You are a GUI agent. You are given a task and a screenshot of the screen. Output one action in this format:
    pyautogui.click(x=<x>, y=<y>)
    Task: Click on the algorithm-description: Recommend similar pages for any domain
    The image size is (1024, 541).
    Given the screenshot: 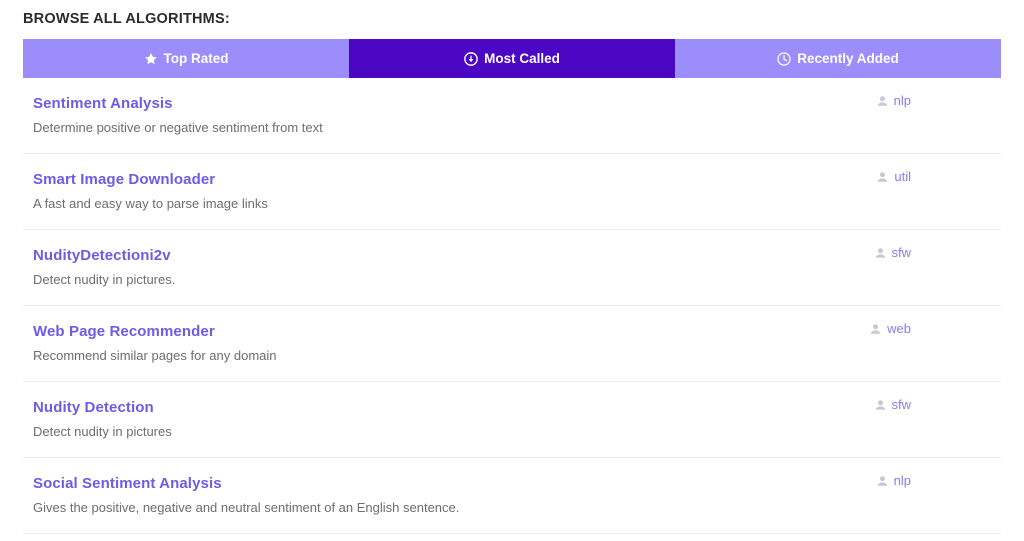 What is the action you would take?
    pyautogui.click(x=155, y=355)
    